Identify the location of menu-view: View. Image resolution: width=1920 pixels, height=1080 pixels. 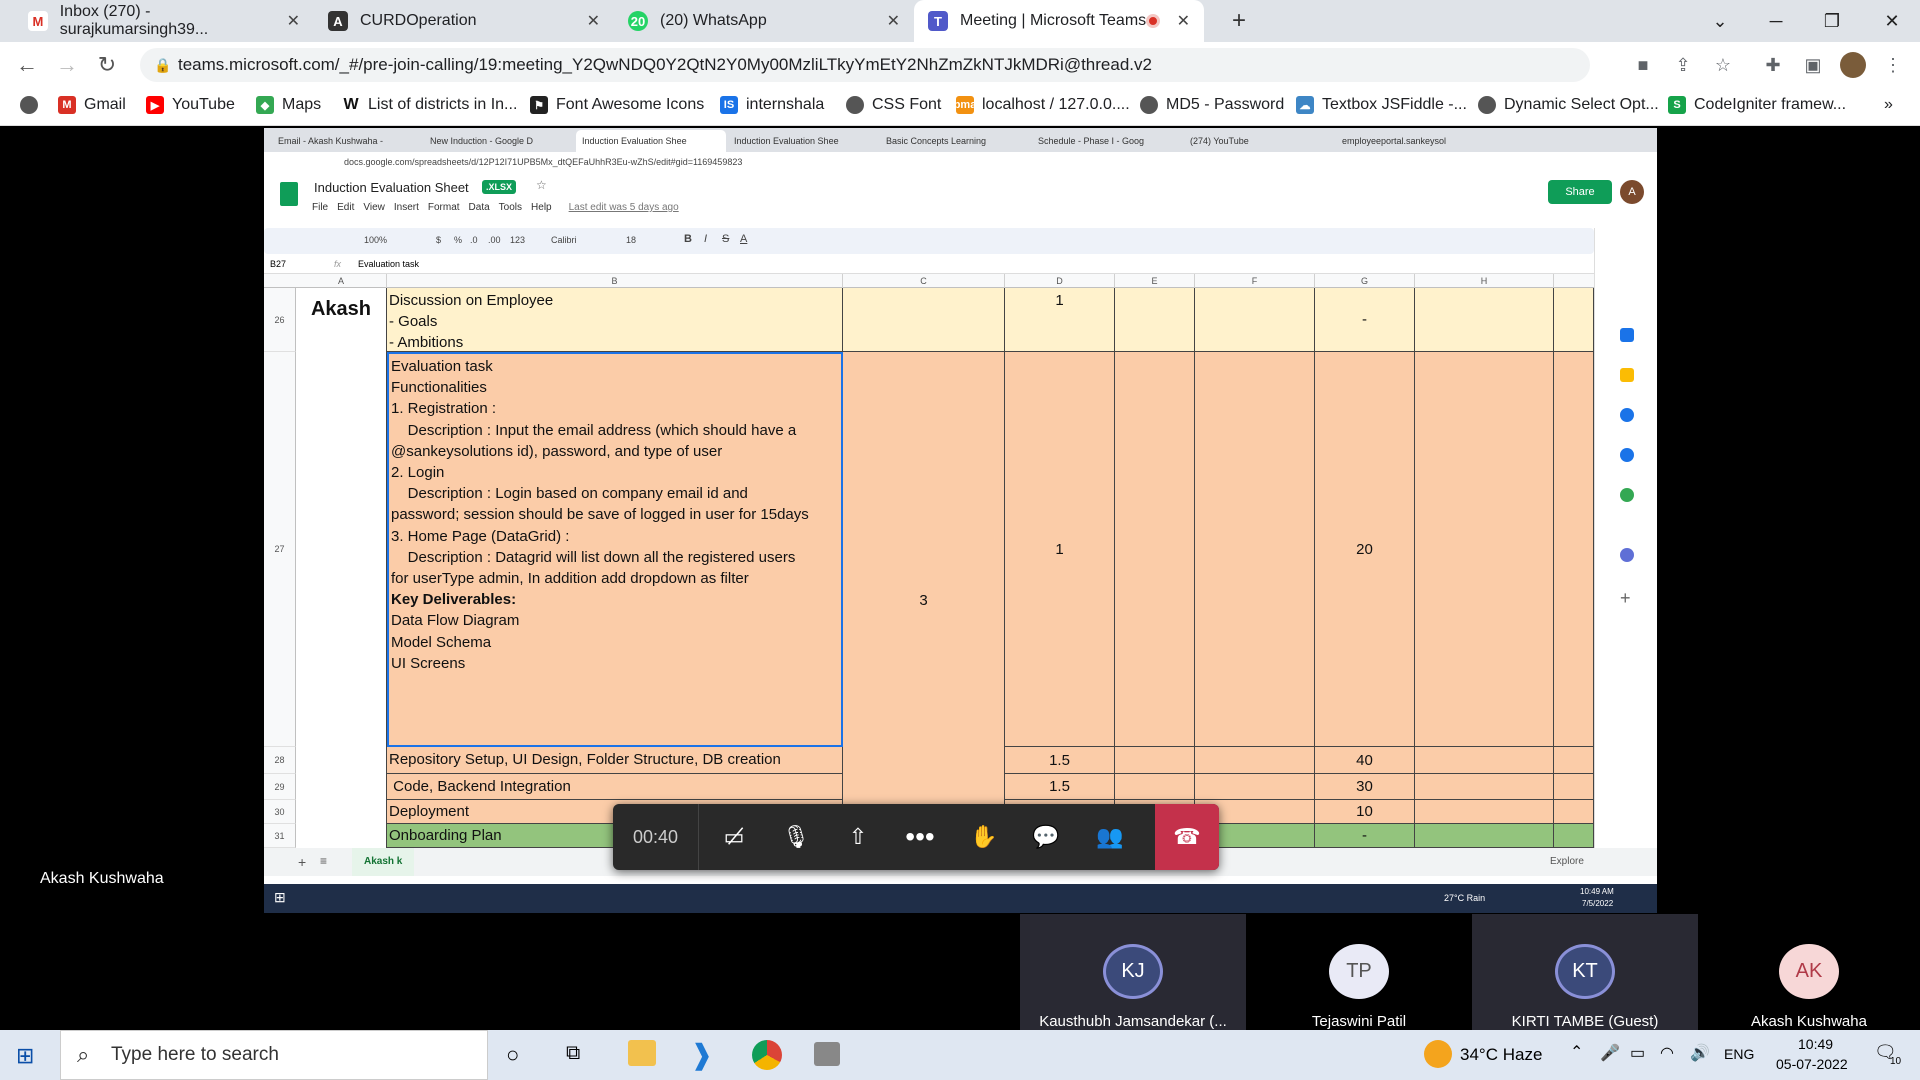
(374, 207).